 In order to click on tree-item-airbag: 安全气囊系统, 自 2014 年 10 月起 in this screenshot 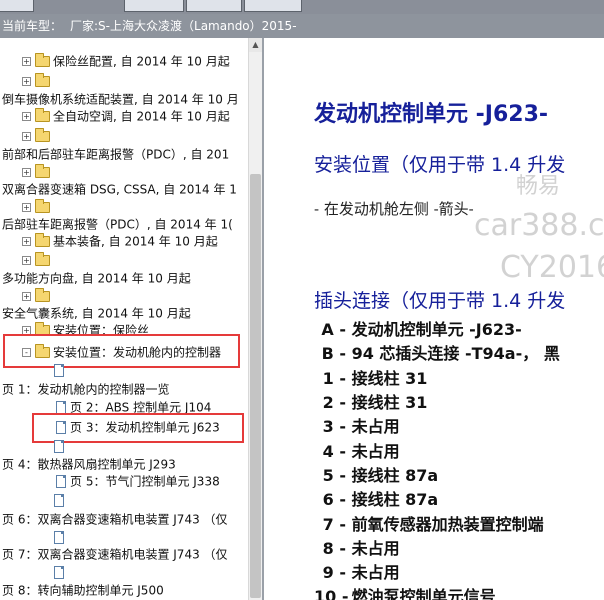, I will do `click(96, 313)`.